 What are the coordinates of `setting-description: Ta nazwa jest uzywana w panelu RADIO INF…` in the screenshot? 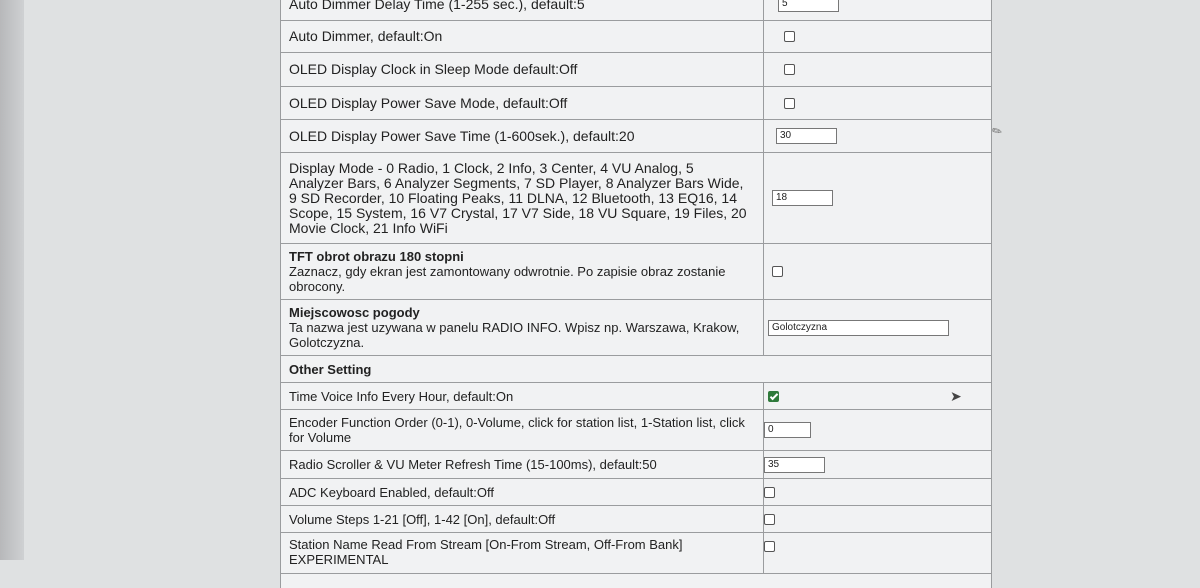 It's located at (514, 335).